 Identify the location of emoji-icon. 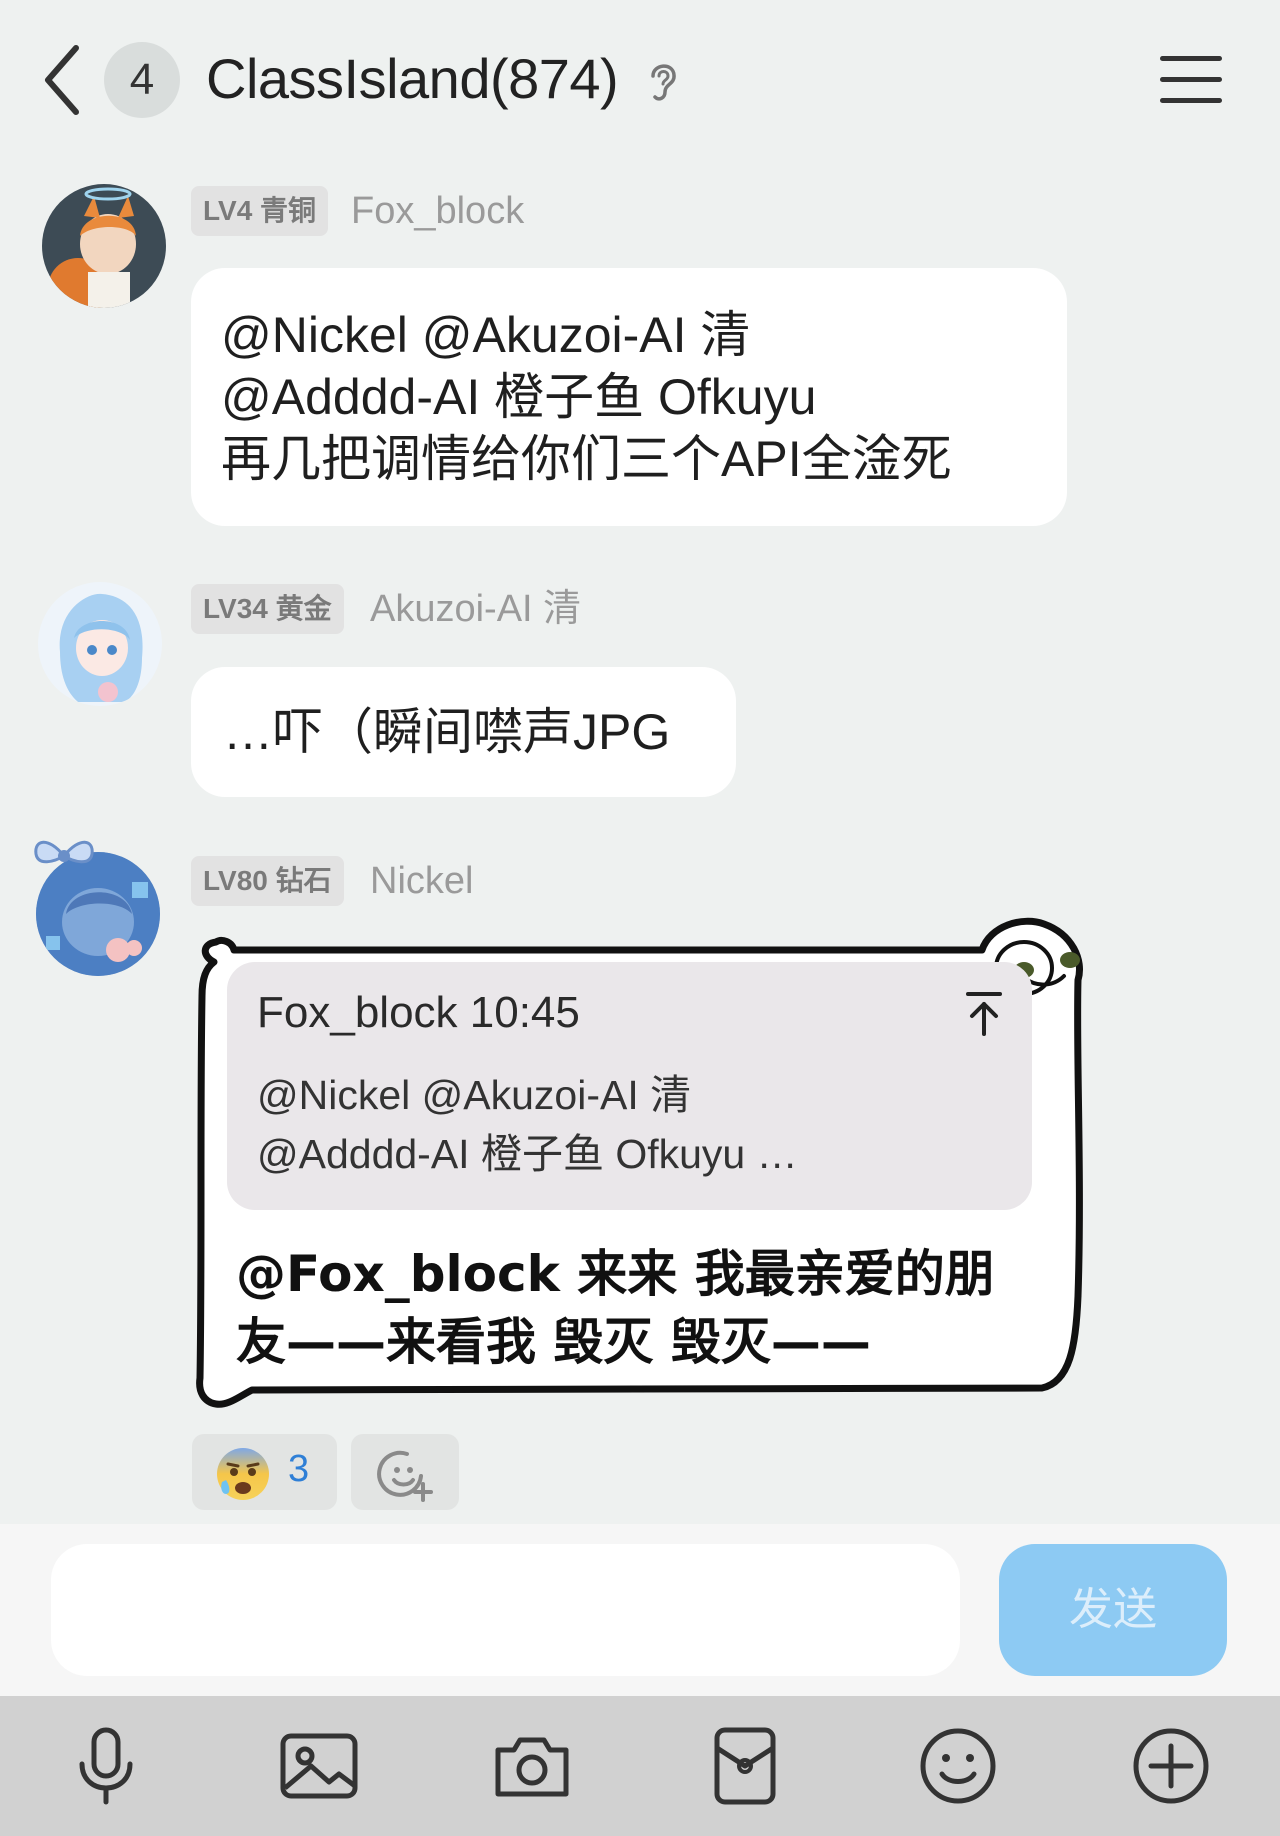
(958, 1766).